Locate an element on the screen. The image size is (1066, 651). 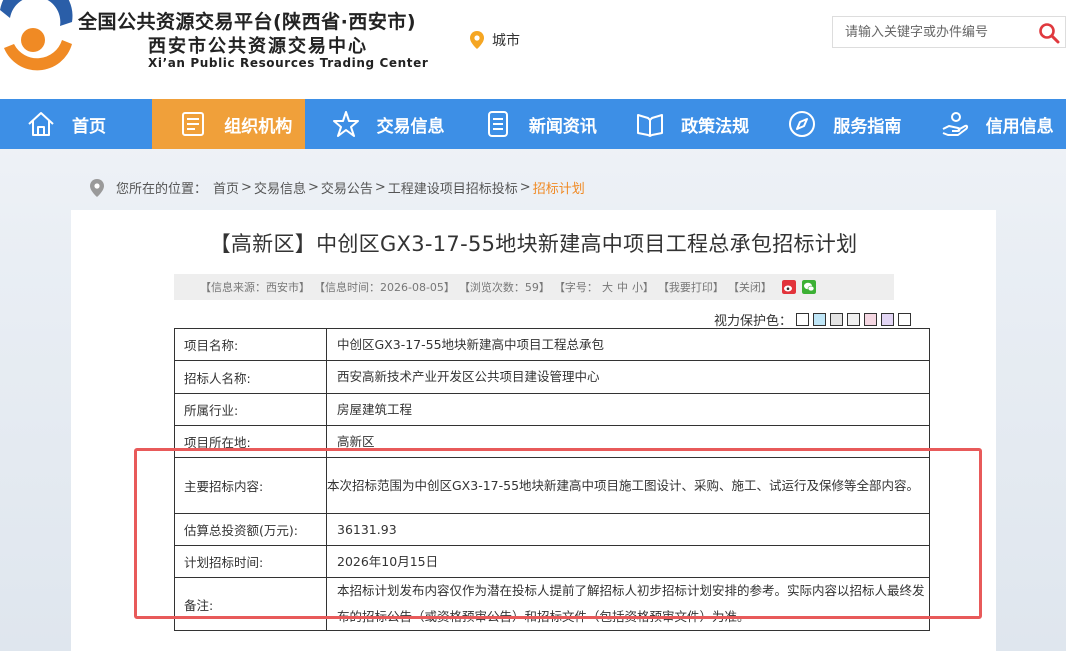
weibo-share-icon is located at coordinates (788, 287).